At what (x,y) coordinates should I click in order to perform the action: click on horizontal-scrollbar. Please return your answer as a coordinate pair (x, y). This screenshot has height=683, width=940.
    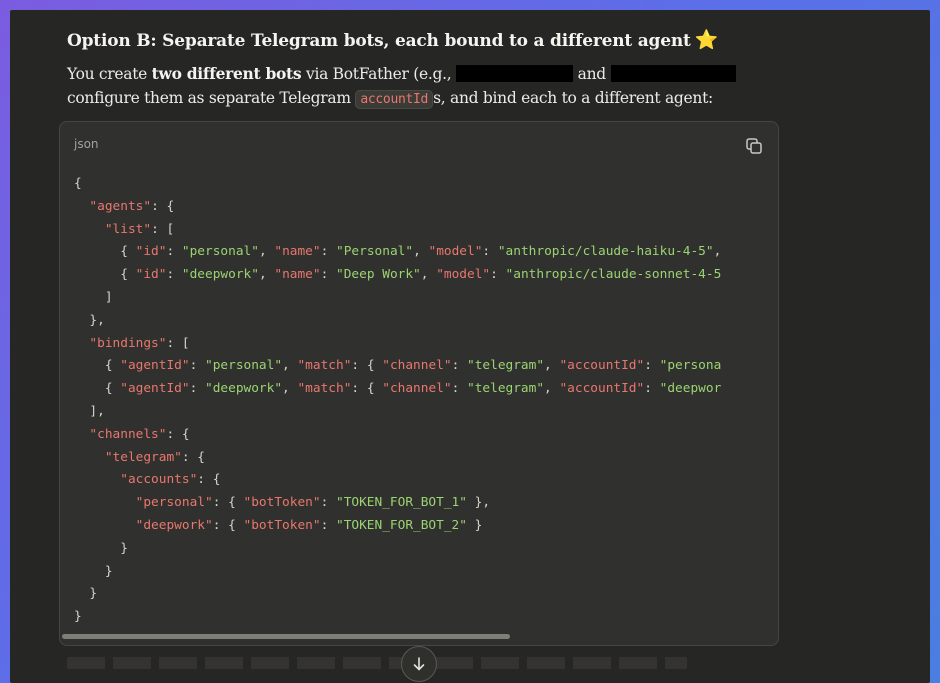
    Looking at the image, I should click on (286, 636).